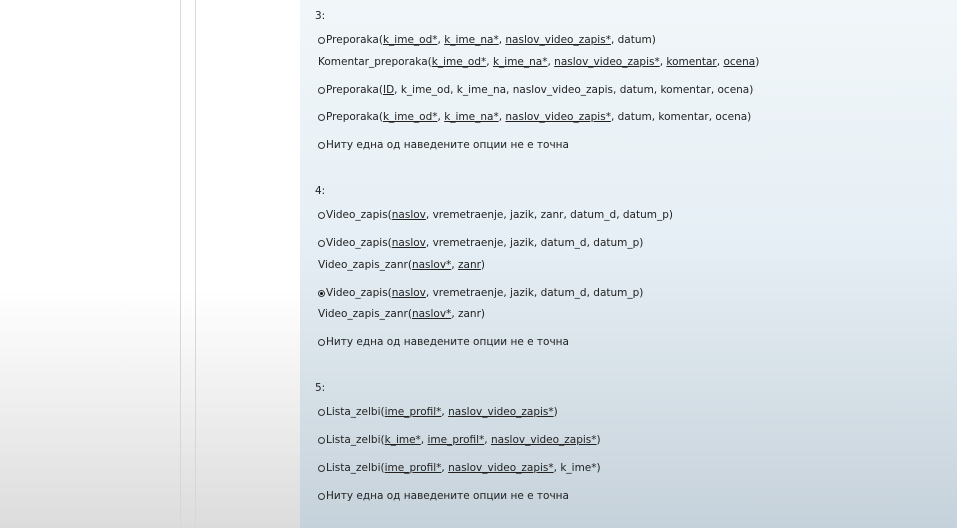 This screenshot has width=957, height=528. Describe the element at coordinates (402, 440) in the screenshot. I see `key-attribute: k_ime*` at that location.